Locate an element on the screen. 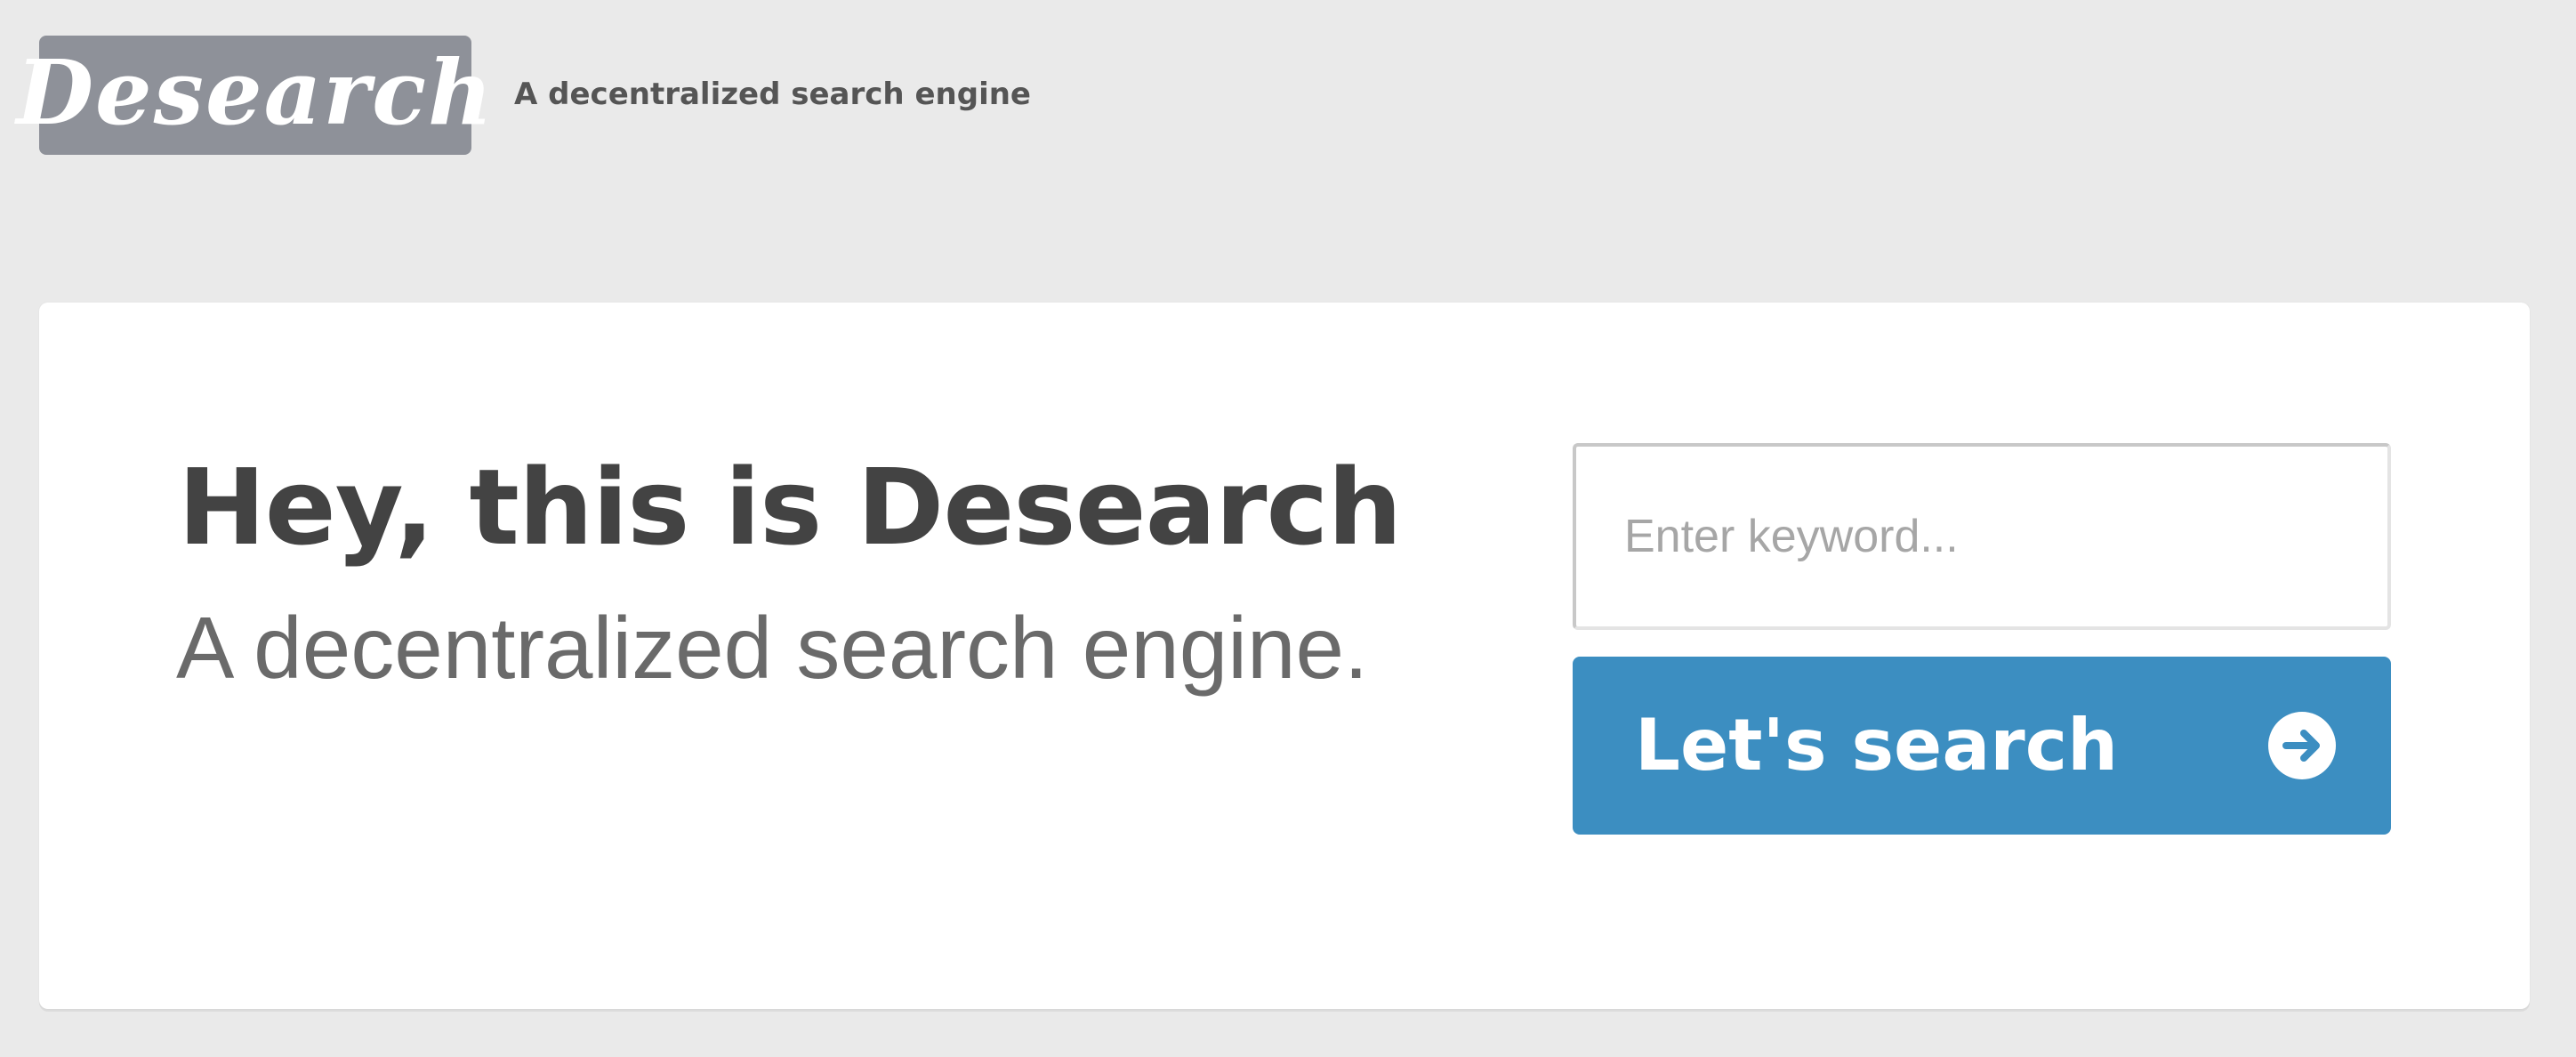  logo-text: Desearch is located at coordinates (255, 92).